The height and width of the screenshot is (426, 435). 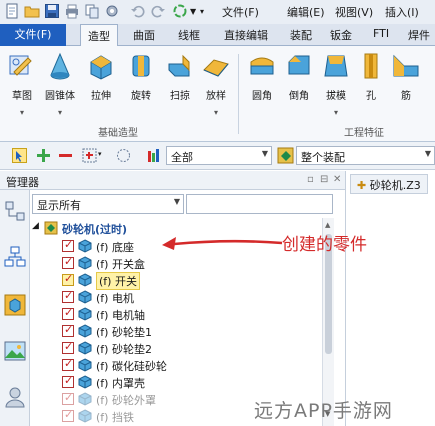 What do you see at coordinates (32, 11) in the screenshot?
I see `open-folder-icon` at bounding box center [32, 11].